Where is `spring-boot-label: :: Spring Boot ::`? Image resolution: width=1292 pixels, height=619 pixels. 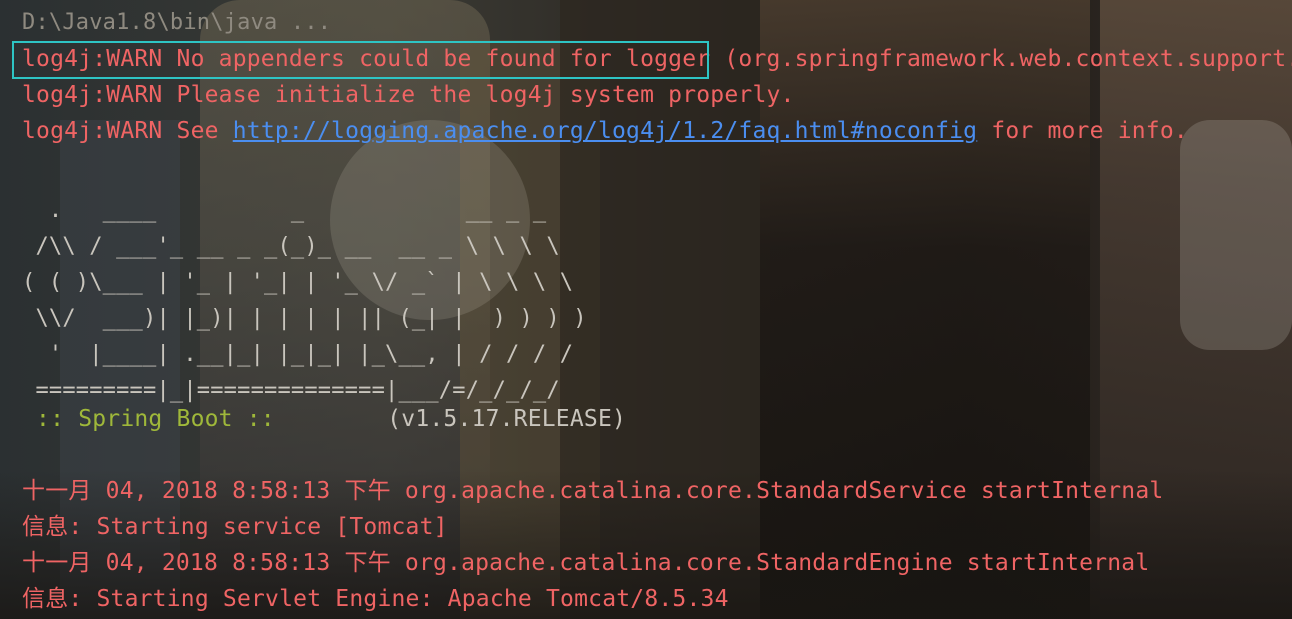 spring-boot-label: :: Spring Boot :: is located at coordinates (155, 419).